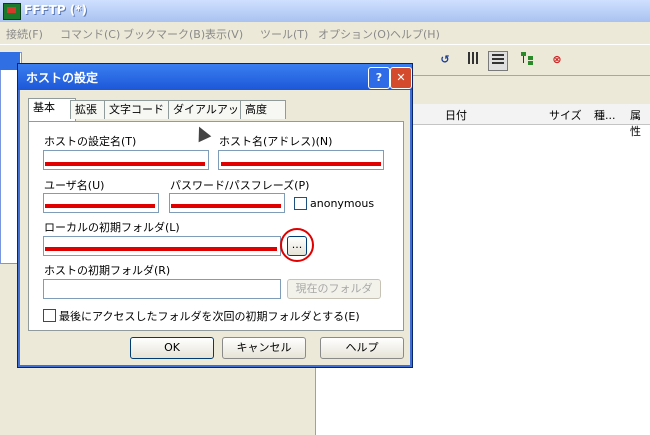  I want to click on user-name-input, so click(101, 203).